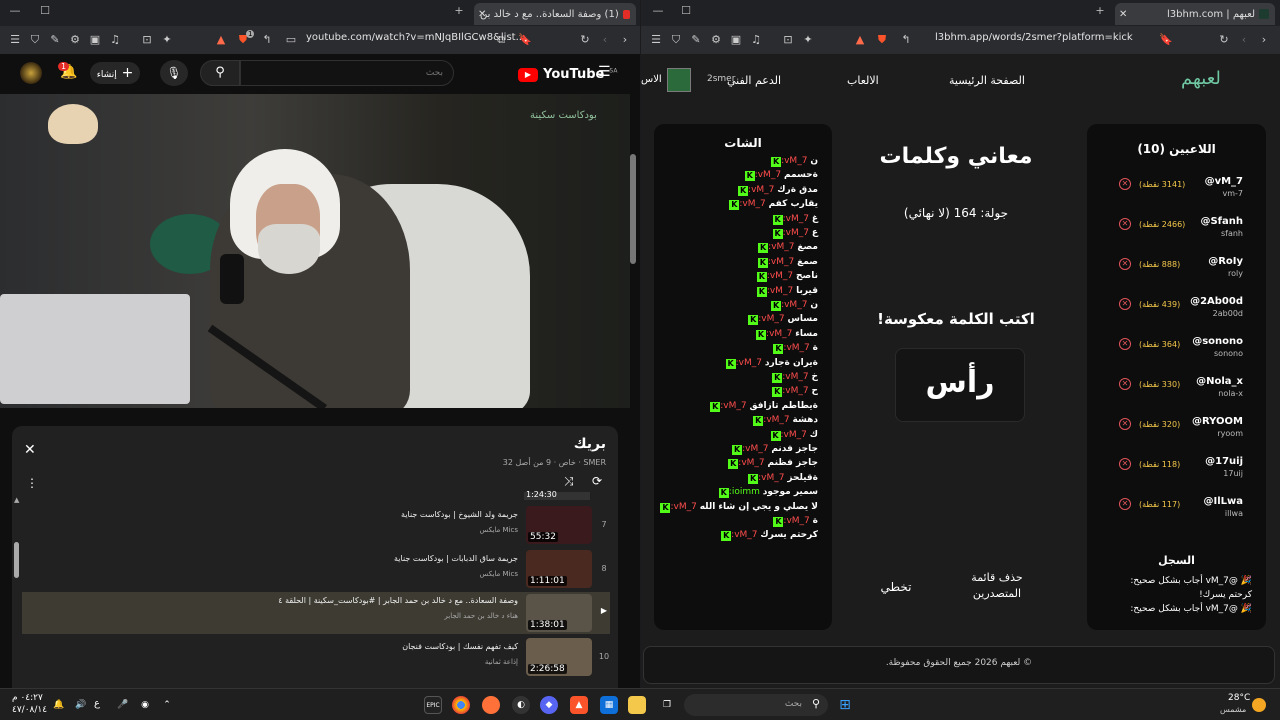 This screenshot has height=720, width=1280. Describe the element at coordinates (29, 710) in the screenshot. I see `clock-date: ٤٧/٠٨/١٤` at that location.